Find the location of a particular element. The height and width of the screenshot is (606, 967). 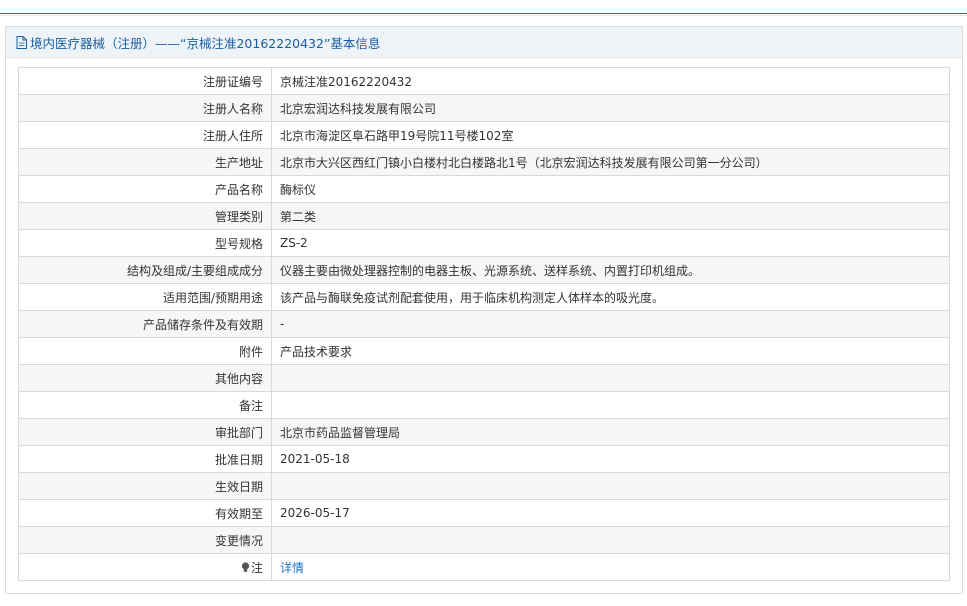

table-row: 审批部门 北京市药品监督管理局 is located at coordinates (484, 432).